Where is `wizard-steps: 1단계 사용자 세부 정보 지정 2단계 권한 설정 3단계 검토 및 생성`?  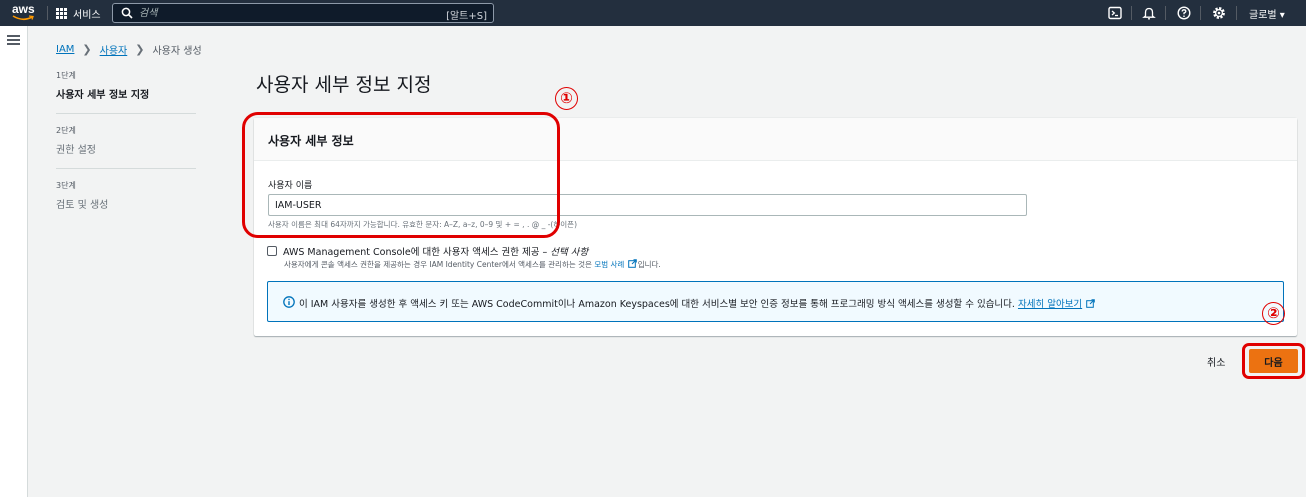 wizard-steps: 1단계 사용자 세부 정보 지정 2단계 권한 설정 3단계 검토 및 생성 is located at coordinates (126, 152).